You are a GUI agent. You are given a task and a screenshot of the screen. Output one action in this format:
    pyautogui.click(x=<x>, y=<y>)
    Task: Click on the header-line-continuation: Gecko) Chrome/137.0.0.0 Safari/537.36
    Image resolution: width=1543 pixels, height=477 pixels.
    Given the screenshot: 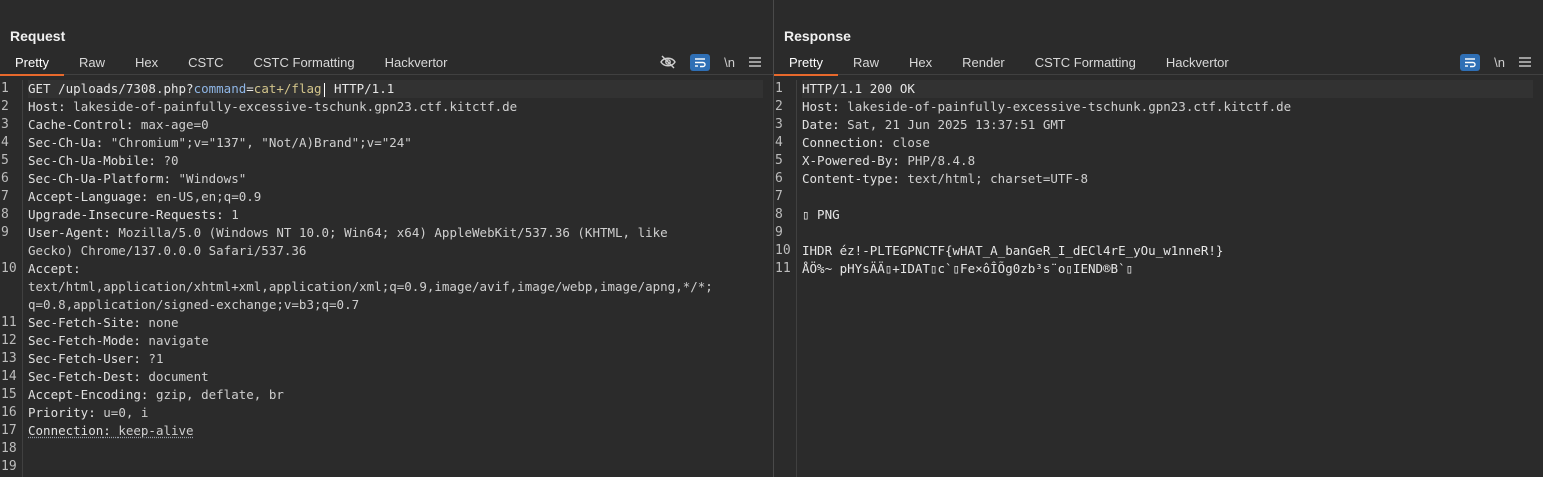 What is the action you would take?
    pyautogui.click(x=167, y=250)
    